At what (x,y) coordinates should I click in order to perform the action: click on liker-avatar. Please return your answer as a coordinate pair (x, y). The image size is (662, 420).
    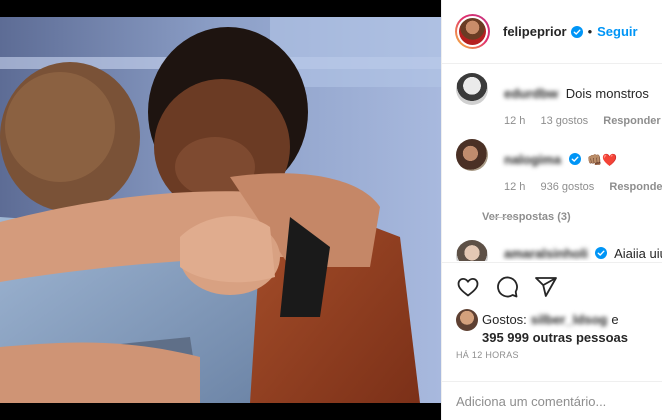
    Looking at the image, I should click on (467, 320).